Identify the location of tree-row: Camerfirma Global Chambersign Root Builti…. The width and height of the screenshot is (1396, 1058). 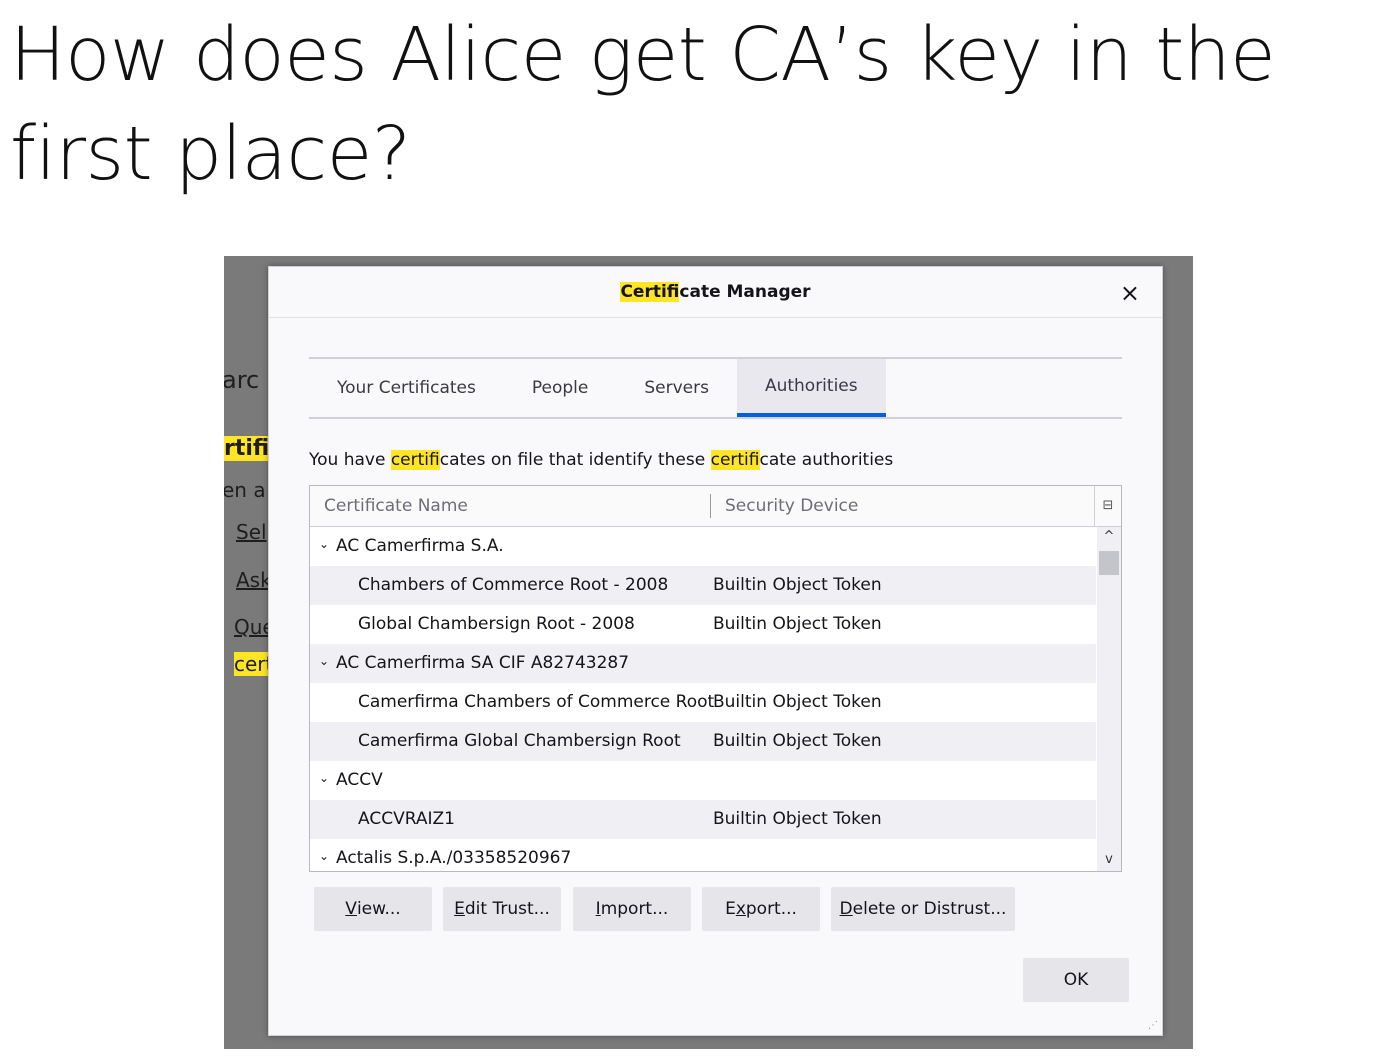
(703, 741).